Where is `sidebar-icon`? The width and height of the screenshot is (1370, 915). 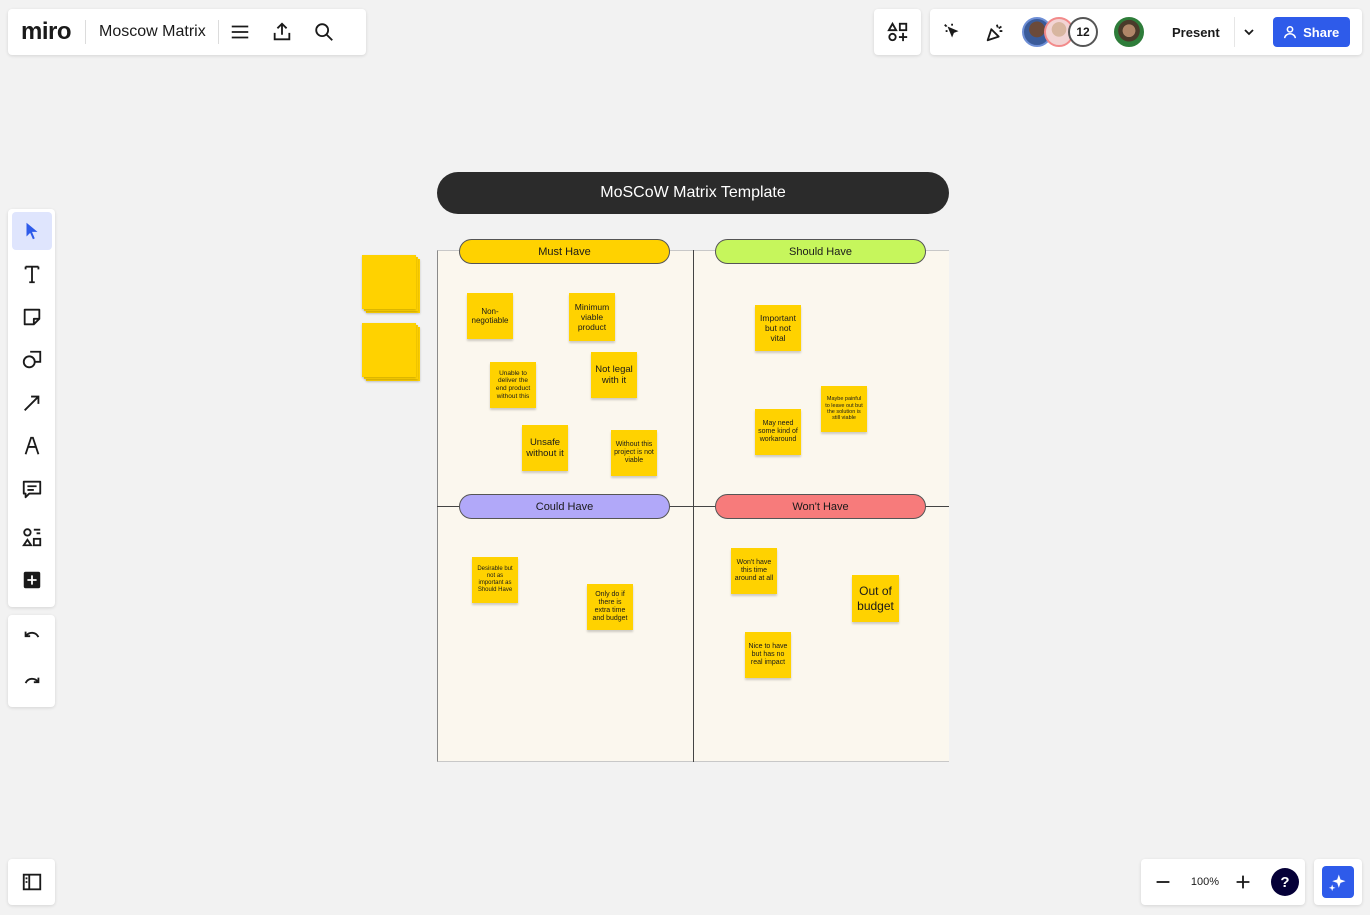
sidebar-icon is located at coordinates (31, 882).